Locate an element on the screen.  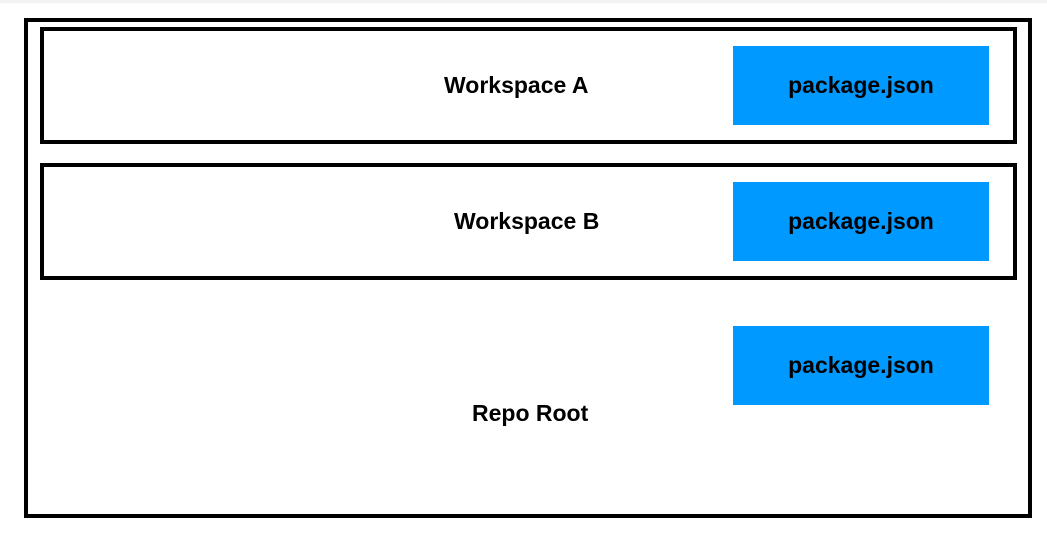
workspace-b-package-json: package.json is located at coordinates (861, 221).